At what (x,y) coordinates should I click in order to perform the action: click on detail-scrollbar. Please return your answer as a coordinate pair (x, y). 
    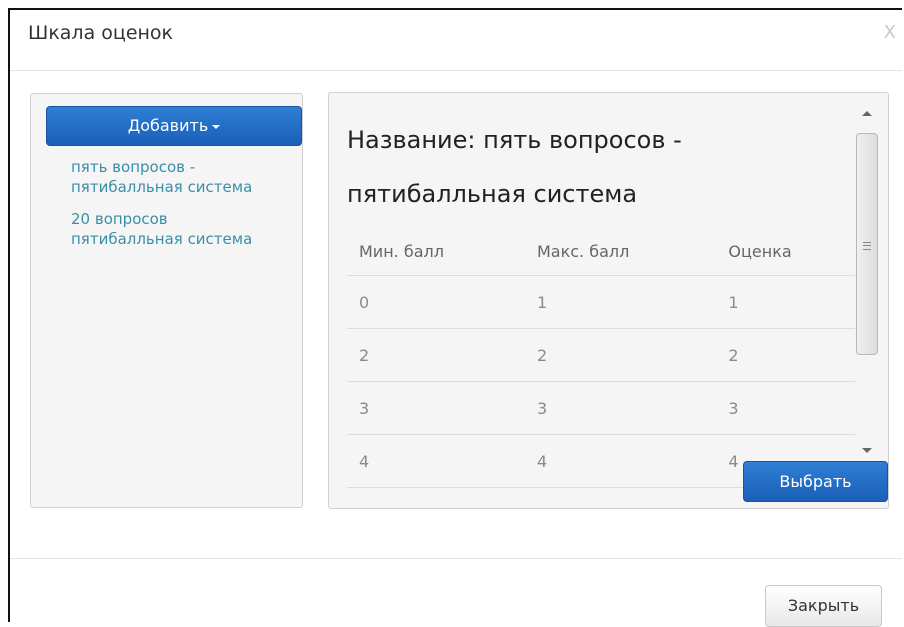
    Looking at the image, I should click on (867, 282).